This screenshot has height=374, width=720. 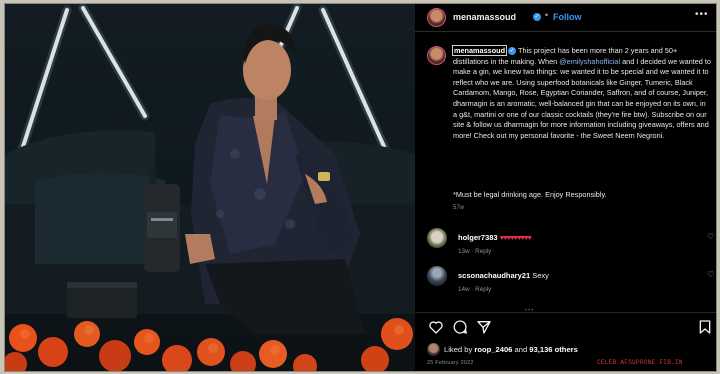 What do you see at coordinates (565, 31) in the screenshot?
I see `header-divider` at bounding box center [565, 31].